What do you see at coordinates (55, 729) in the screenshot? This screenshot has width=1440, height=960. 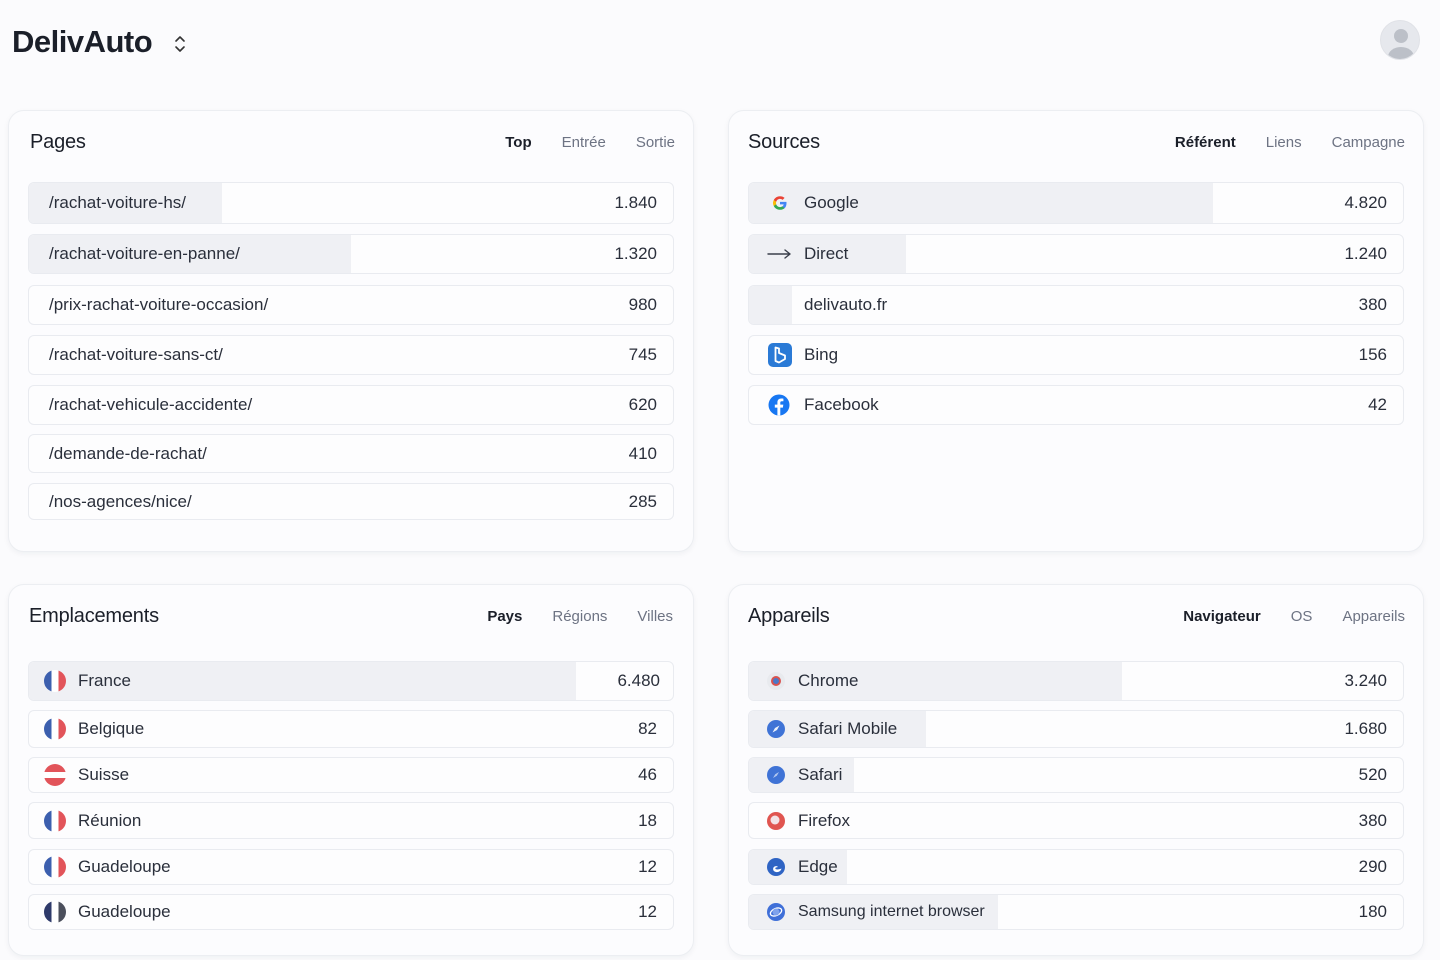 I see `flag-belgium-icon` at bounding box center [55, 729].